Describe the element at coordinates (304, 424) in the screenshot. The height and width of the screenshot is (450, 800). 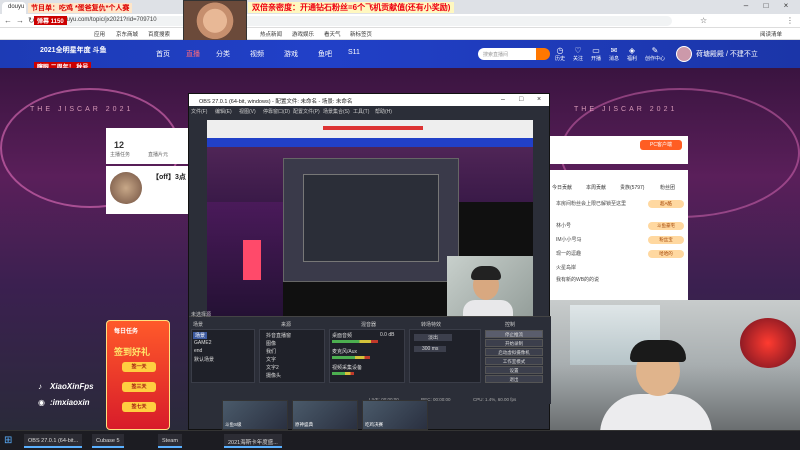
I see `thumbnail-caption: 原神盛典` at that location.